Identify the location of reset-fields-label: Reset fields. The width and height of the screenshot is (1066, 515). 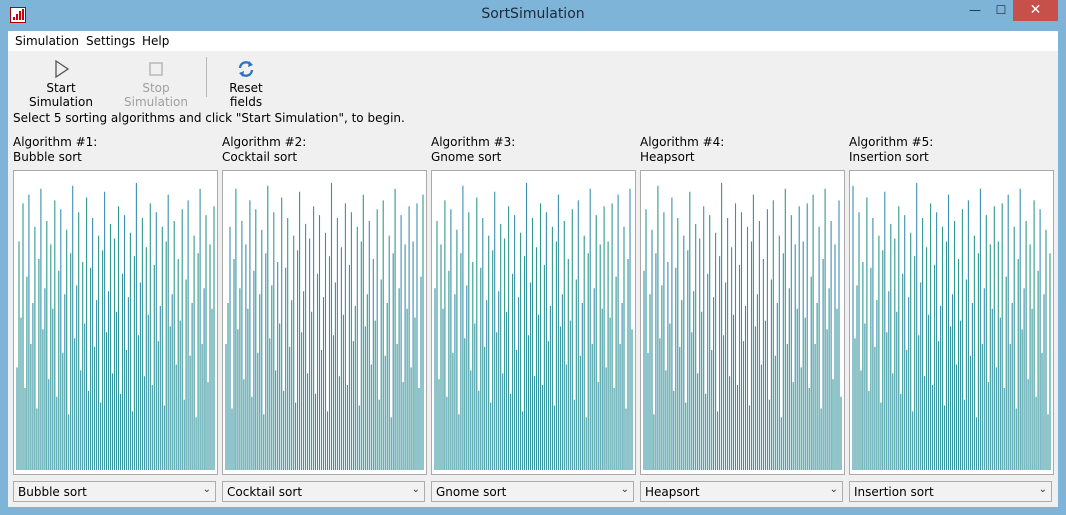
(246, 95).